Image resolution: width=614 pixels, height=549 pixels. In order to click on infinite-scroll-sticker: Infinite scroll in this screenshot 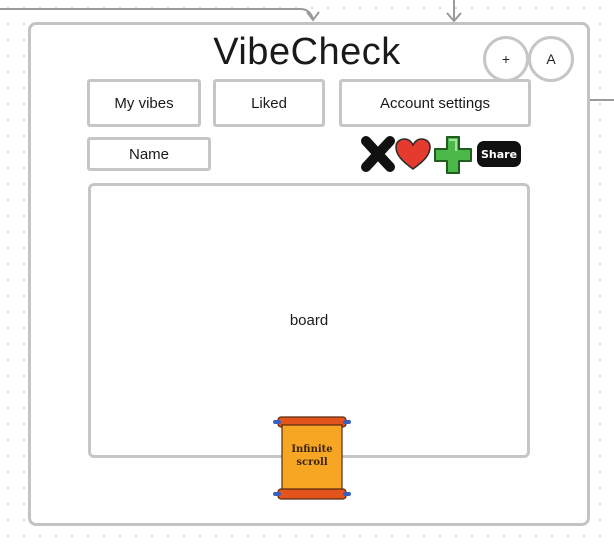, I will do `click(312, 459)`.